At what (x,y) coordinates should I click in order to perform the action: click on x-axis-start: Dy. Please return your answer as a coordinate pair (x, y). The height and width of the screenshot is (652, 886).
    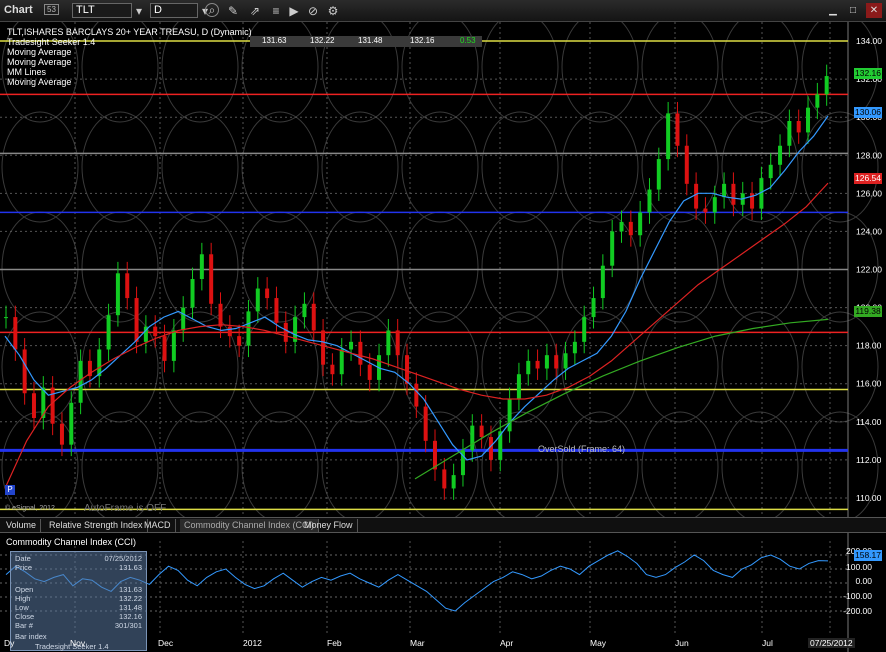
    Looking at the image, I should click on (9, 643).